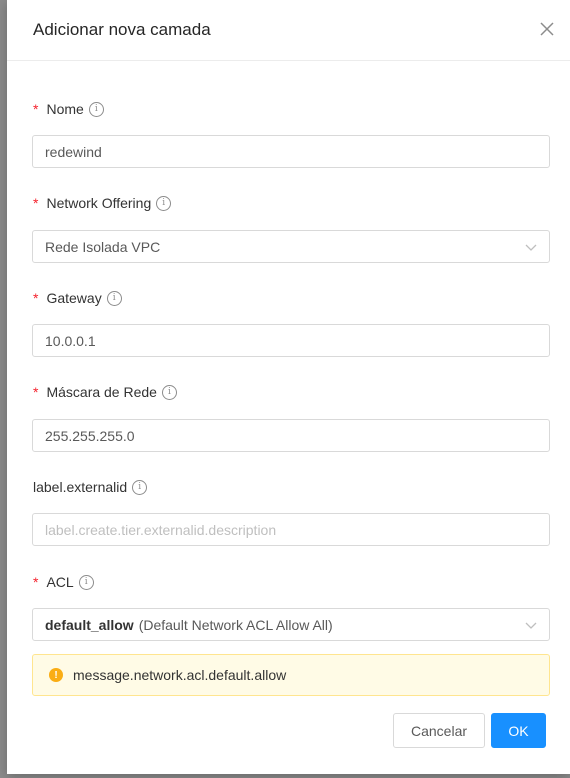 This screenshot has width=570, height=778. I want to click on acl-label-text: ACL, so click(60, 582).